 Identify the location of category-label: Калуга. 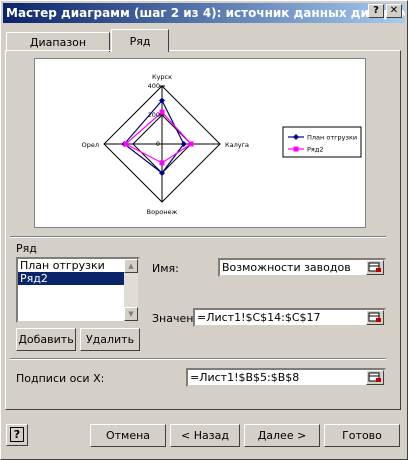
(237, 145).